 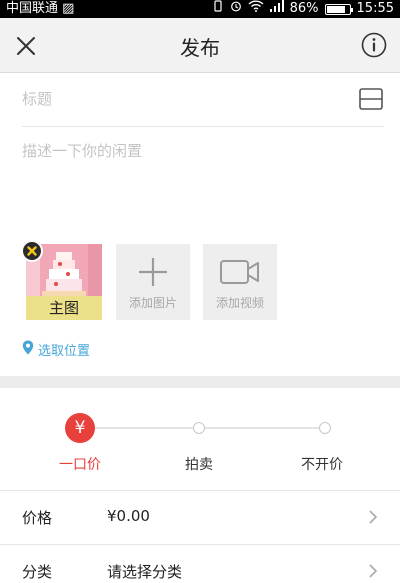 What do you see at coordinates (218, 9) in the screenshot?
I see `vibrate-icon` at bounding box center [218, 9].